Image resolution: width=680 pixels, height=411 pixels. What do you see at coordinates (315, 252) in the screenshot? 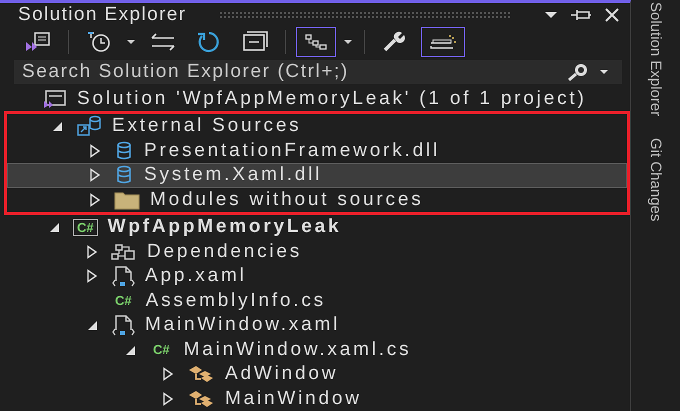
I see `tree-item: Dependencies` at bounding box center [315, 252].